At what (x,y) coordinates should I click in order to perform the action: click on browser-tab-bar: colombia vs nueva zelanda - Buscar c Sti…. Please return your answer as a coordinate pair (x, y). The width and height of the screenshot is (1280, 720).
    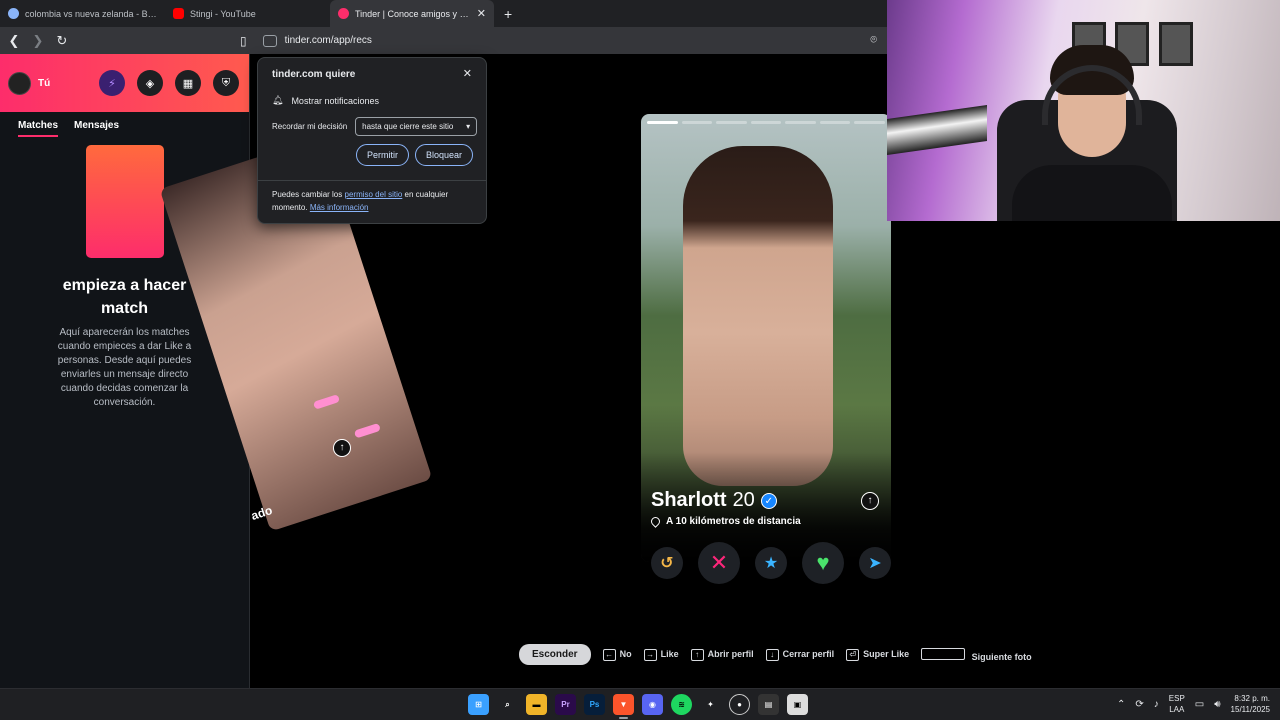
    Looking at the image, I should click on (443, 13).